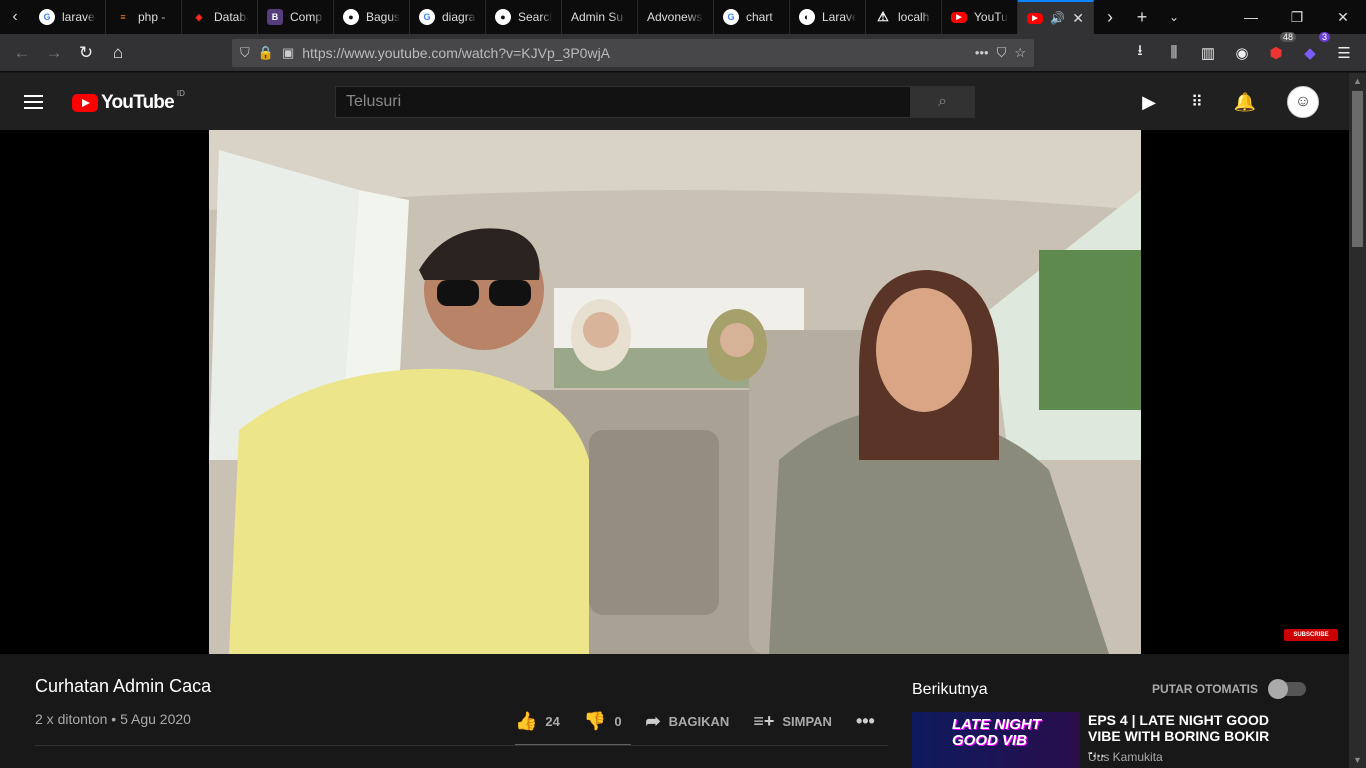 This screenshot has width=1366, height=768. I want to click on more-horizontal-icon: •••, so click(865, 720).